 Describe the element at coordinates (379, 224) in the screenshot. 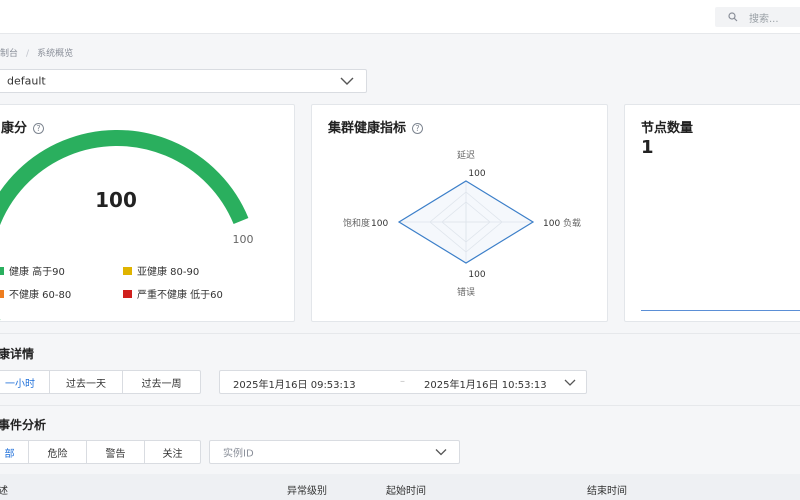

I see `radar-axis-left-value: 100` at that location.